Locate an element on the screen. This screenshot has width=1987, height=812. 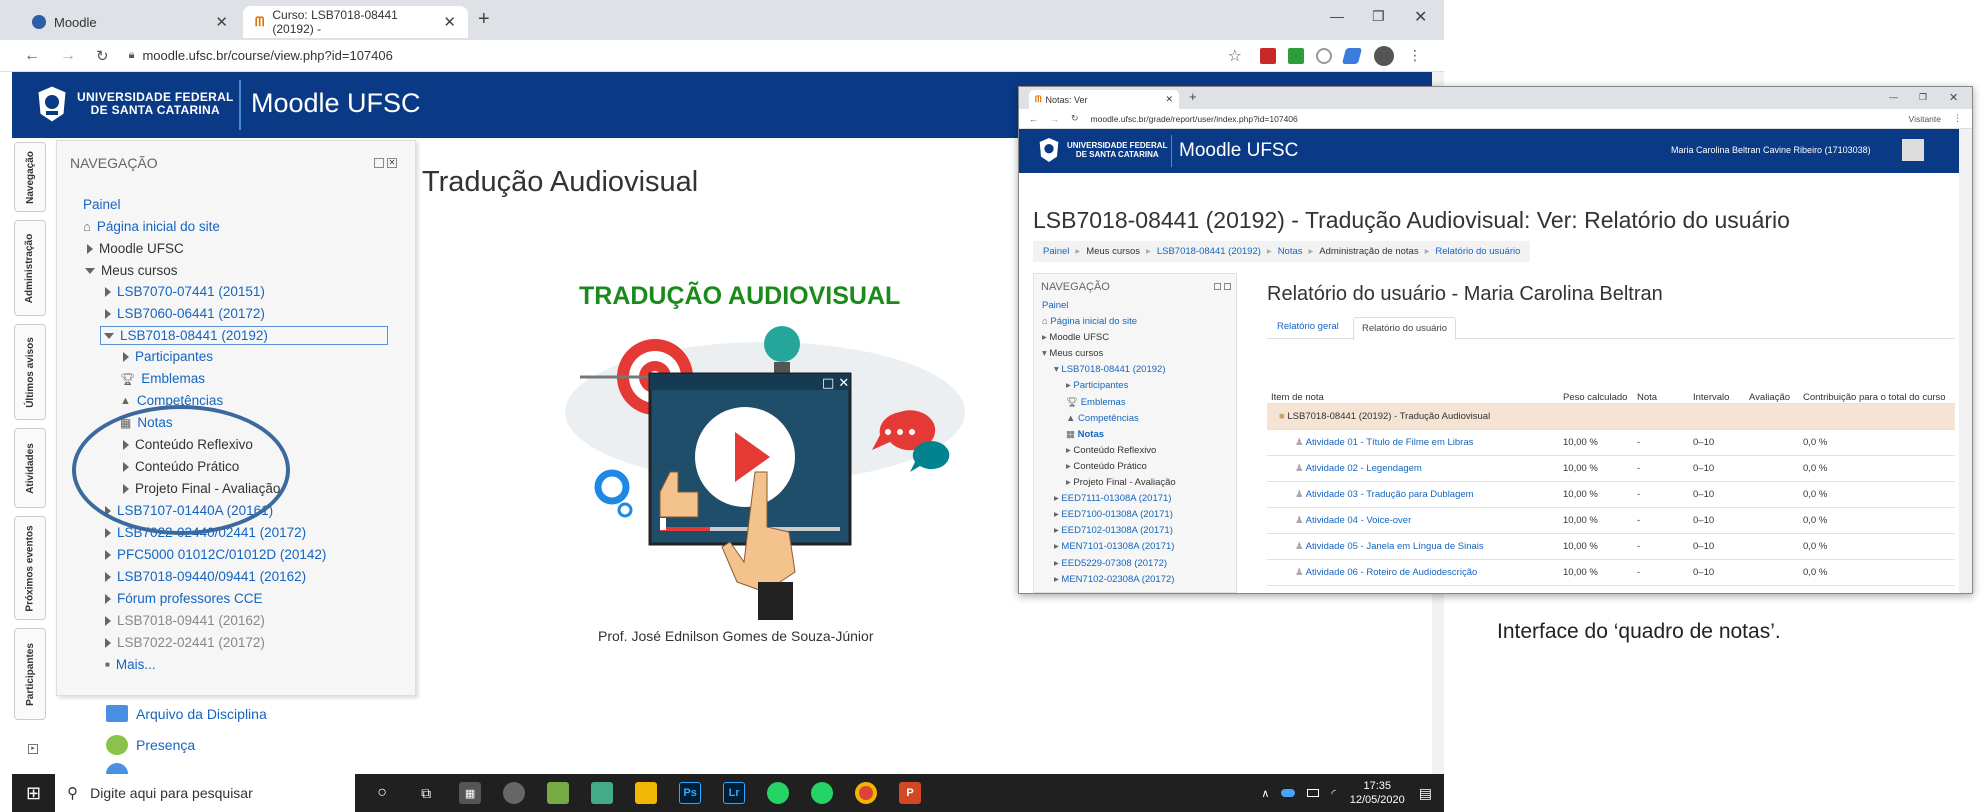
tab-curso: ᗰ Curso: LSB7018-08441 (20192) - ✕ is located at coordinates (355, 22).